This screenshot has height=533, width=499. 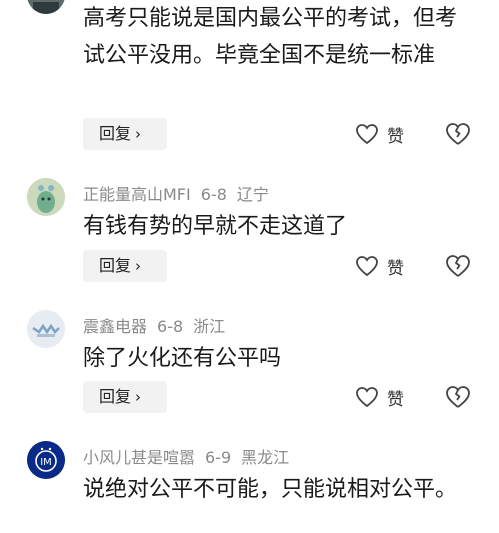 What do you see at coordinates (139, 457) in the screenshot?
I see `username: 小风儿甚是喧嚣` at bounding box center [139, 457].